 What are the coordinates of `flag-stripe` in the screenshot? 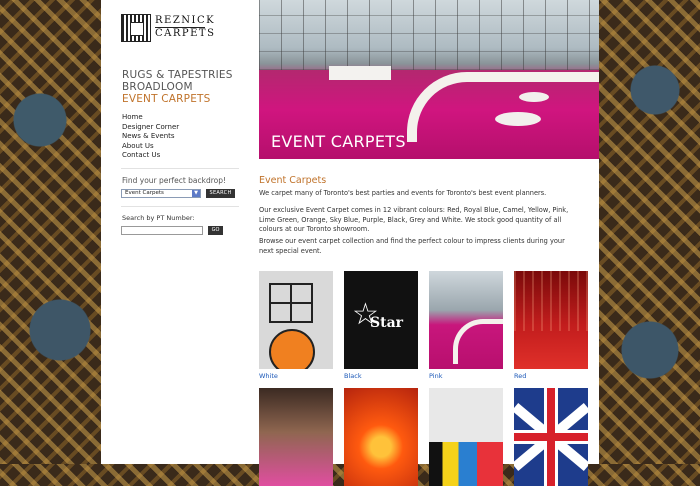 It's located at (551, 437).